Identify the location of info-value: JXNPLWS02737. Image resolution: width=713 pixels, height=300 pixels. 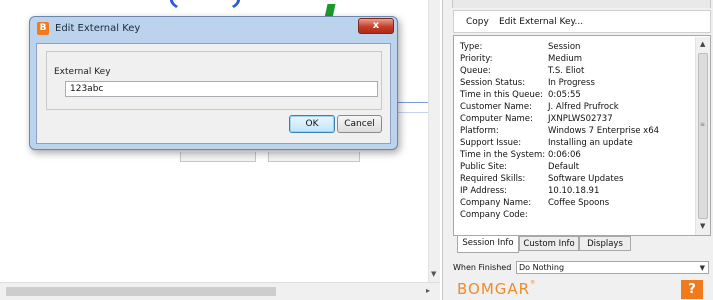
(580, 119).